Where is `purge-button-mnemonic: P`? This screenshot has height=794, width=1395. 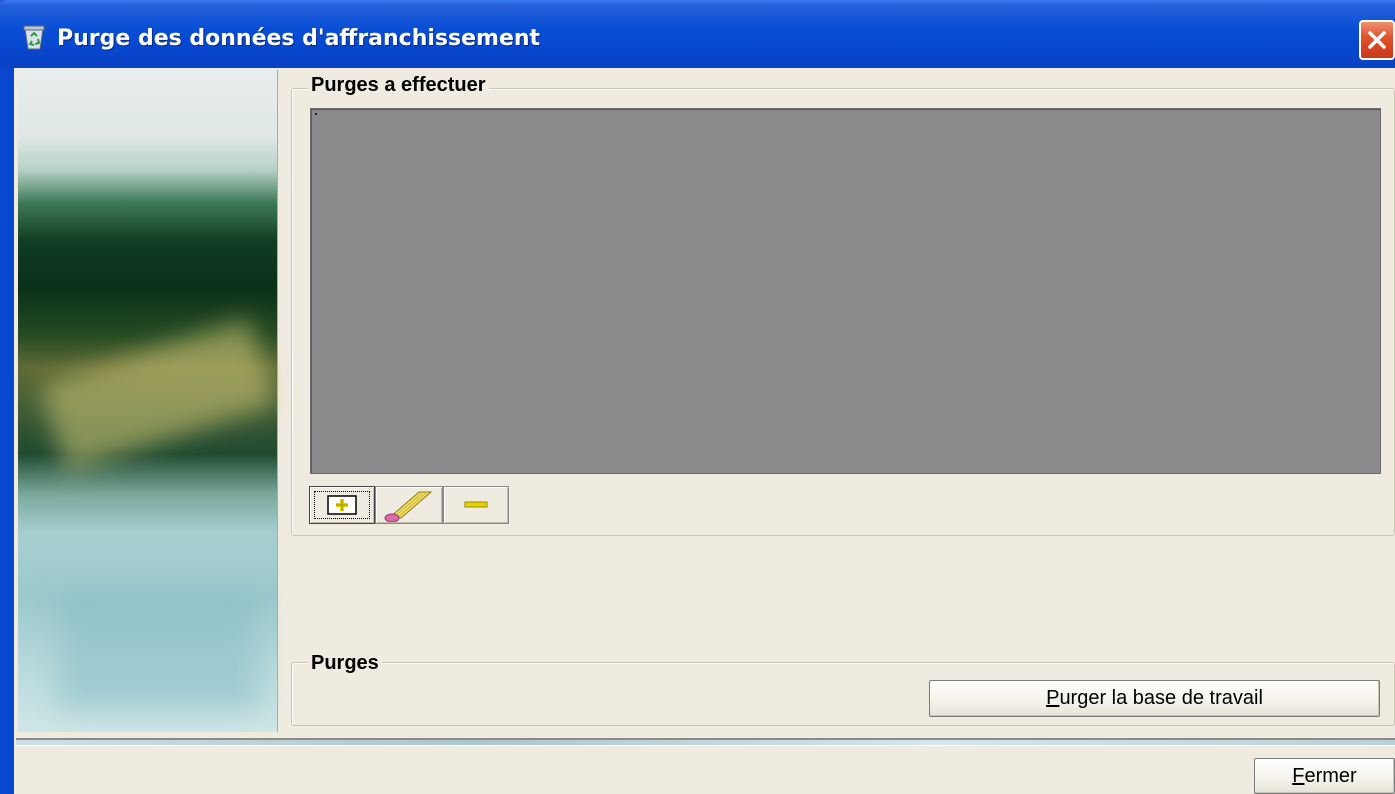
purge-button-mnemonic: P is located at coordinates (1053, 698).